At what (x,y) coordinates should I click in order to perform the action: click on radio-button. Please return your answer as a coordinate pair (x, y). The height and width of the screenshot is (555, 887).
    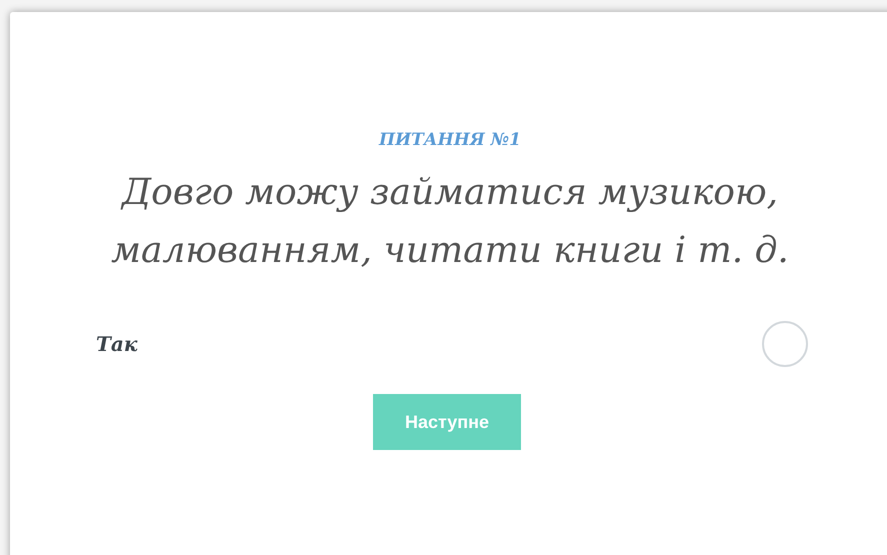
    Looking at the image, I should click on (785, 344).